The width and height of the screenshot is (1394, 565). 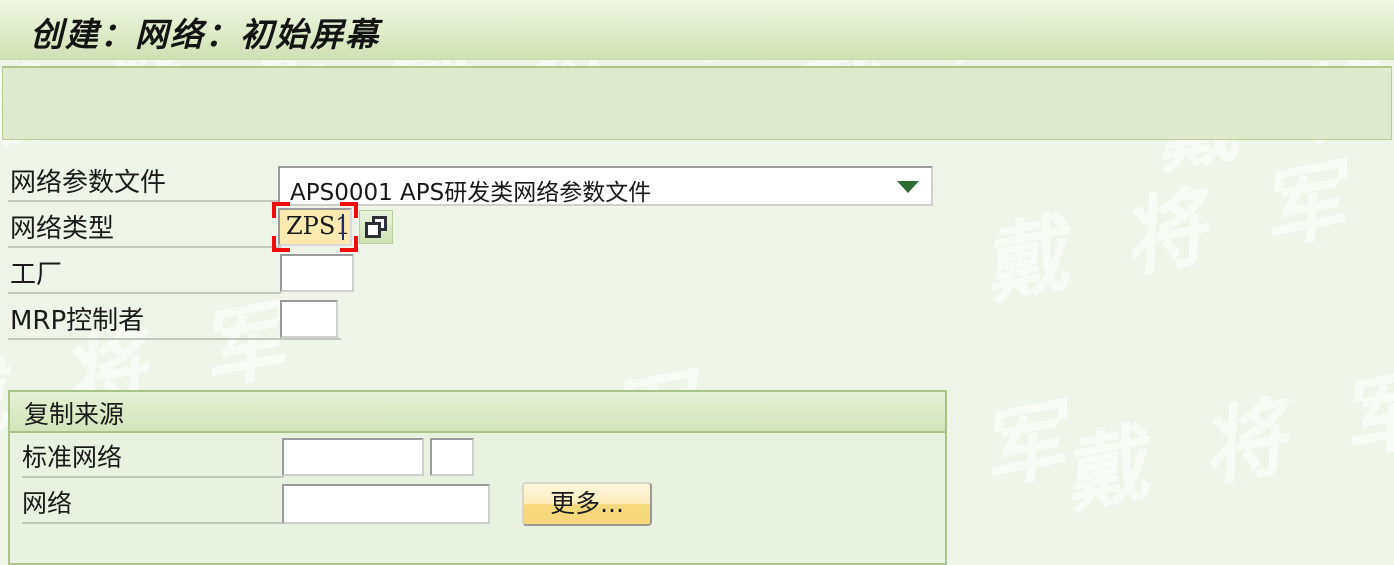 I want to click on label-network-type: 网络类型, so click(x=62, y=229).